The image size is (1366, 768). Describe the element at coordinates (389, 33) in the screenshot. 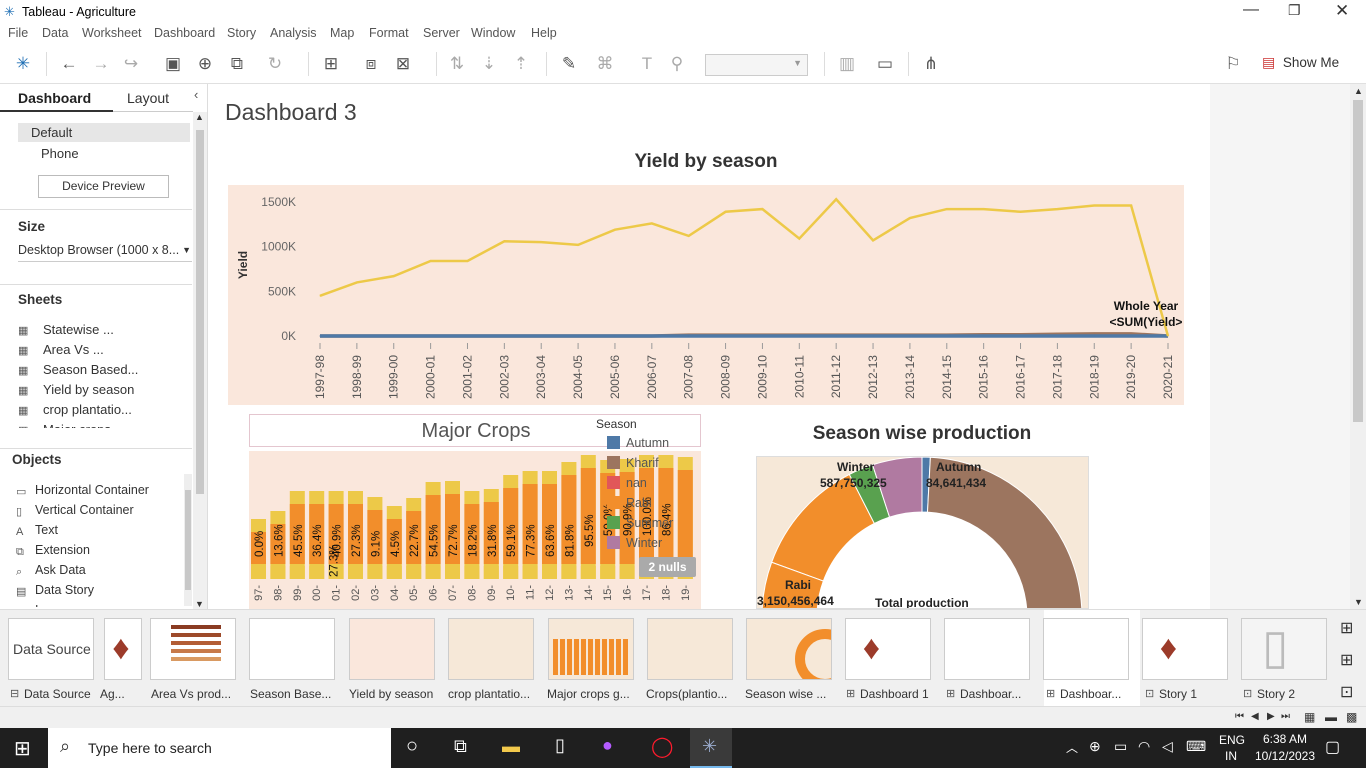

I see `menu-format: Format` at that location.